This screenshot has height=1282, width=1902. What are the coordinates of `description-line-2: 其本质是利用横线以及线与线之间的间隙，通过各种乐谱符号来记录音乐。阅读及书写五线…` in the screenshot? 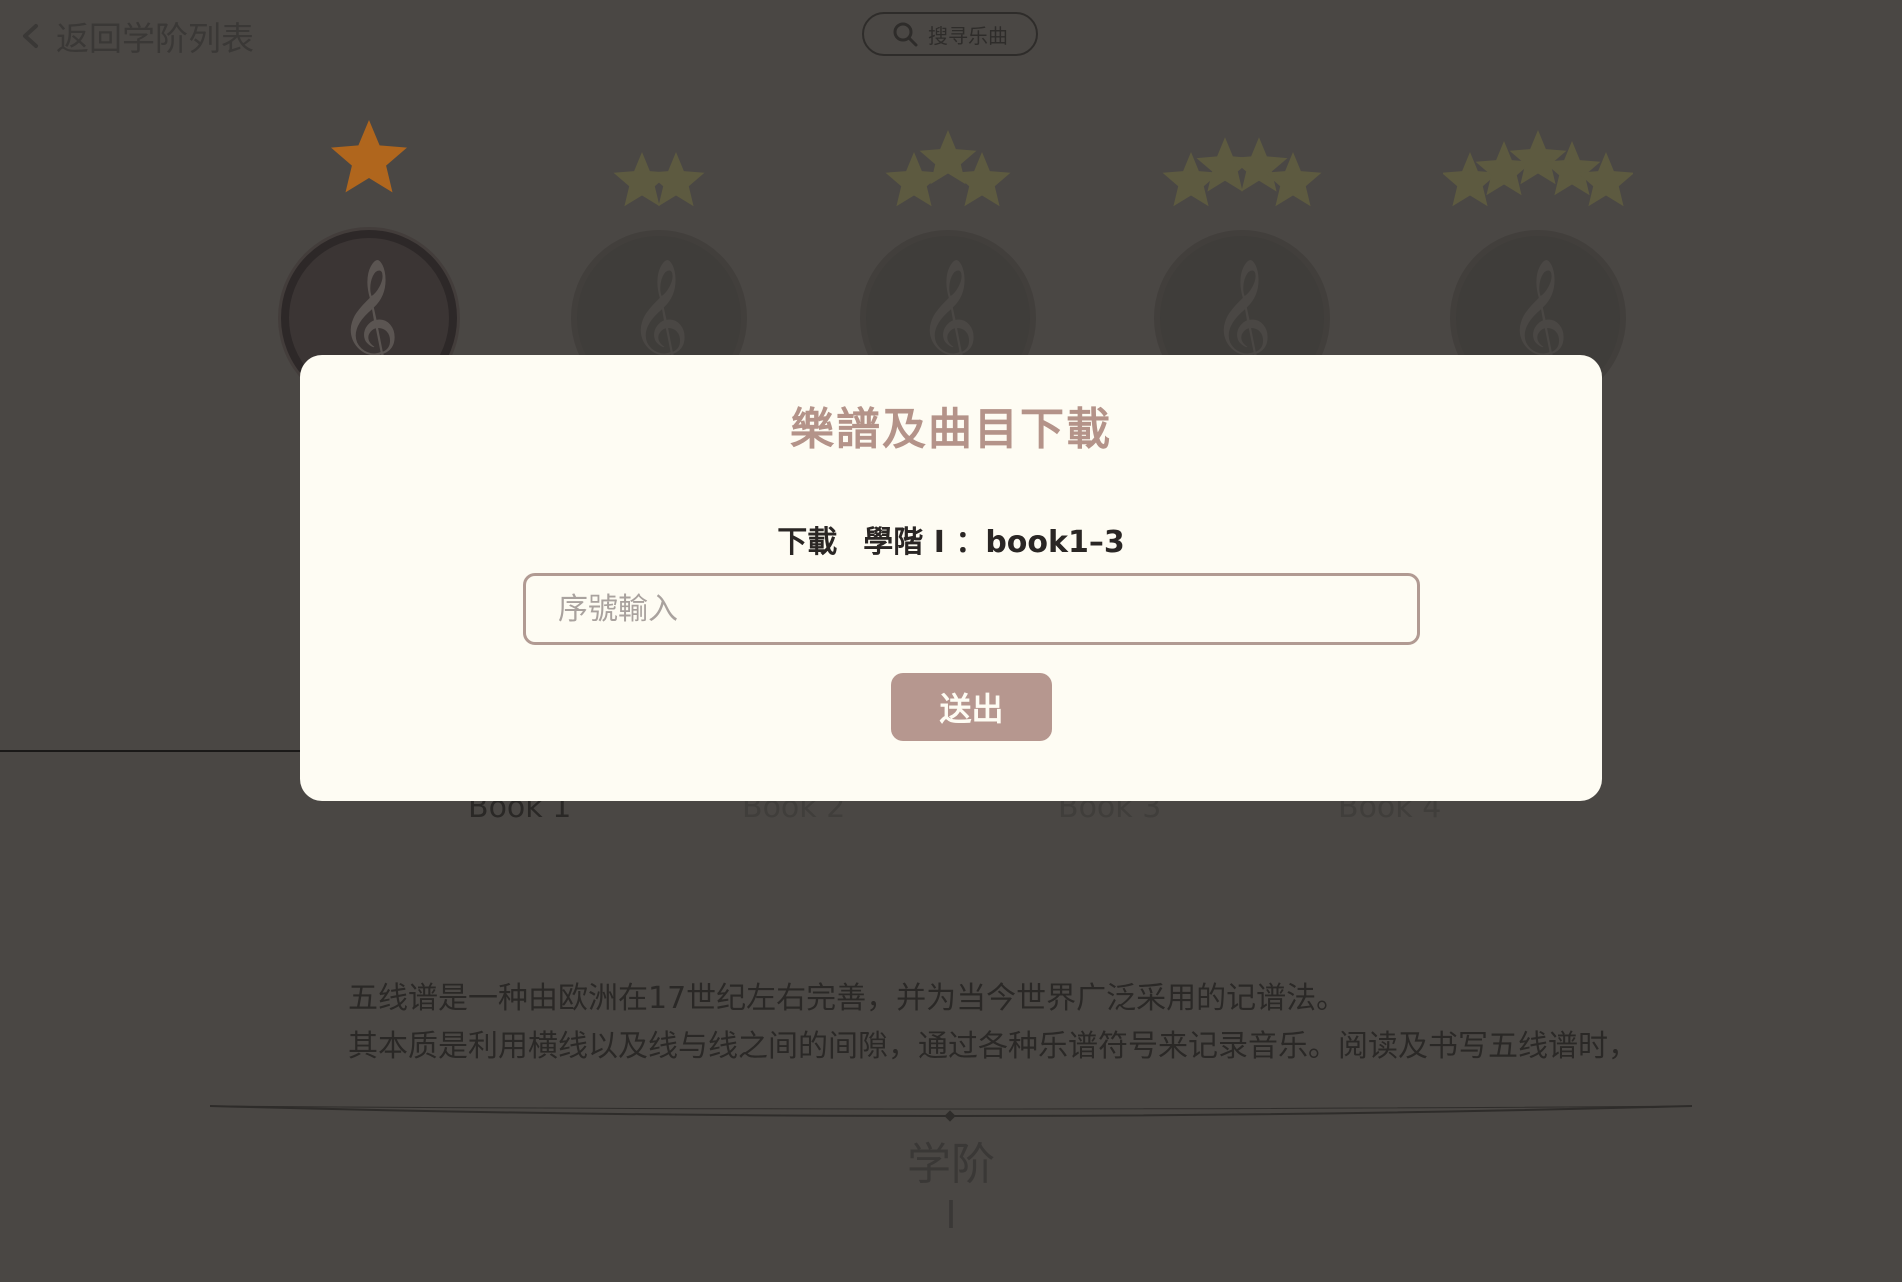 It's located at (993, 1046).